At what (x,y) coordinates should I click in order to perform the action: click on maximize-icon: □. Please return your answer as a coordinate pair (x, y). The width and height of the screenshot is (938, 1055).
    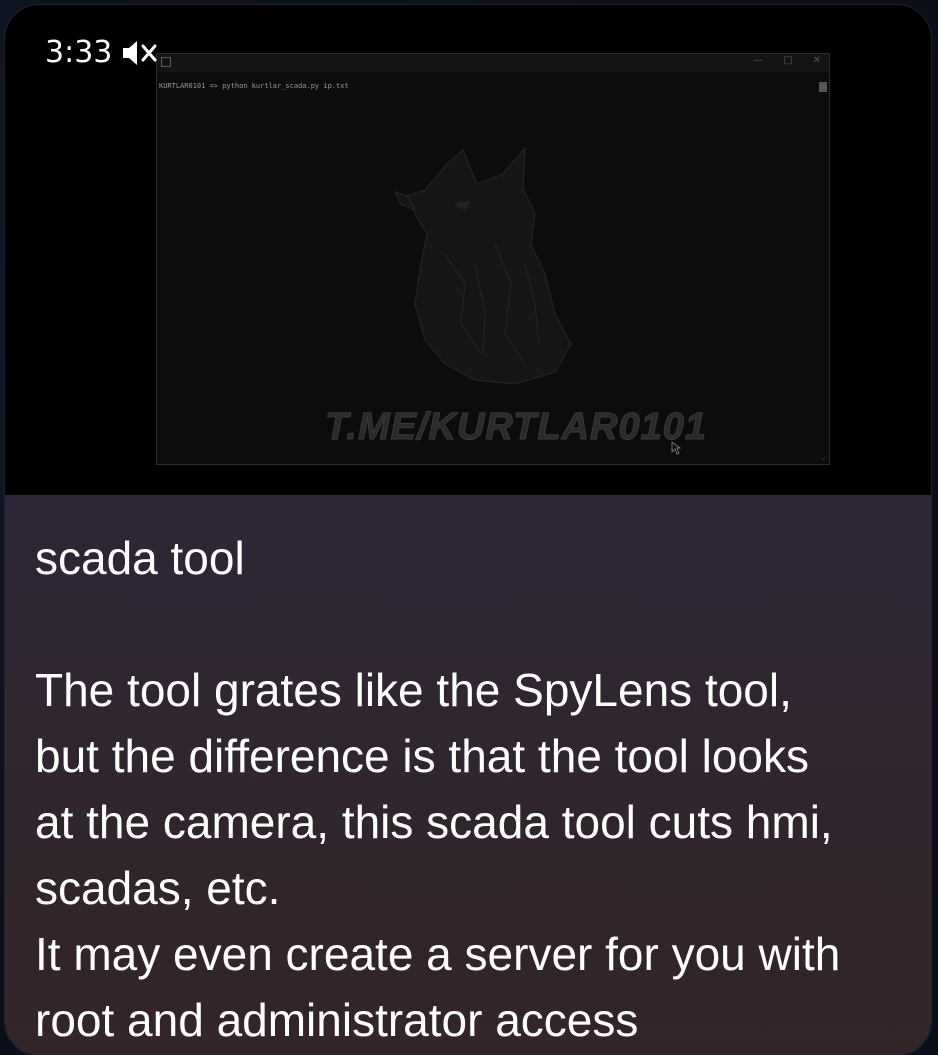
    Looking at the image, I should click on (788, 60).